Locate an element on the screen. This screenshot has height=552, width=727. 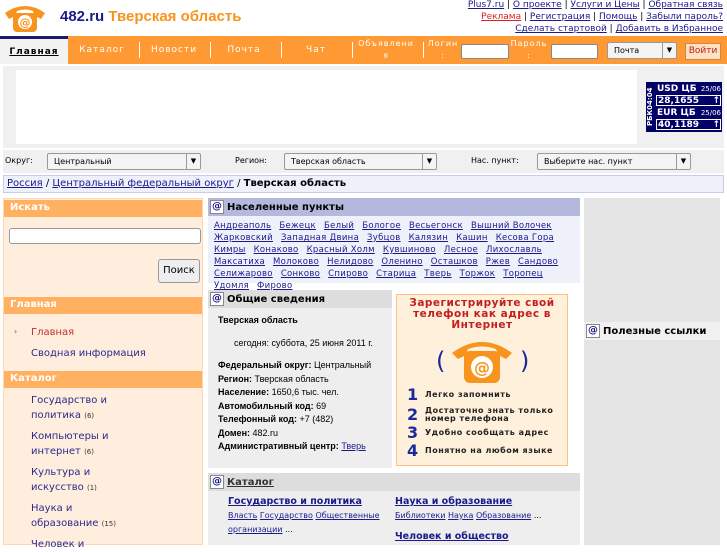
town-link: Торжок is located at coordinates (478, 274).